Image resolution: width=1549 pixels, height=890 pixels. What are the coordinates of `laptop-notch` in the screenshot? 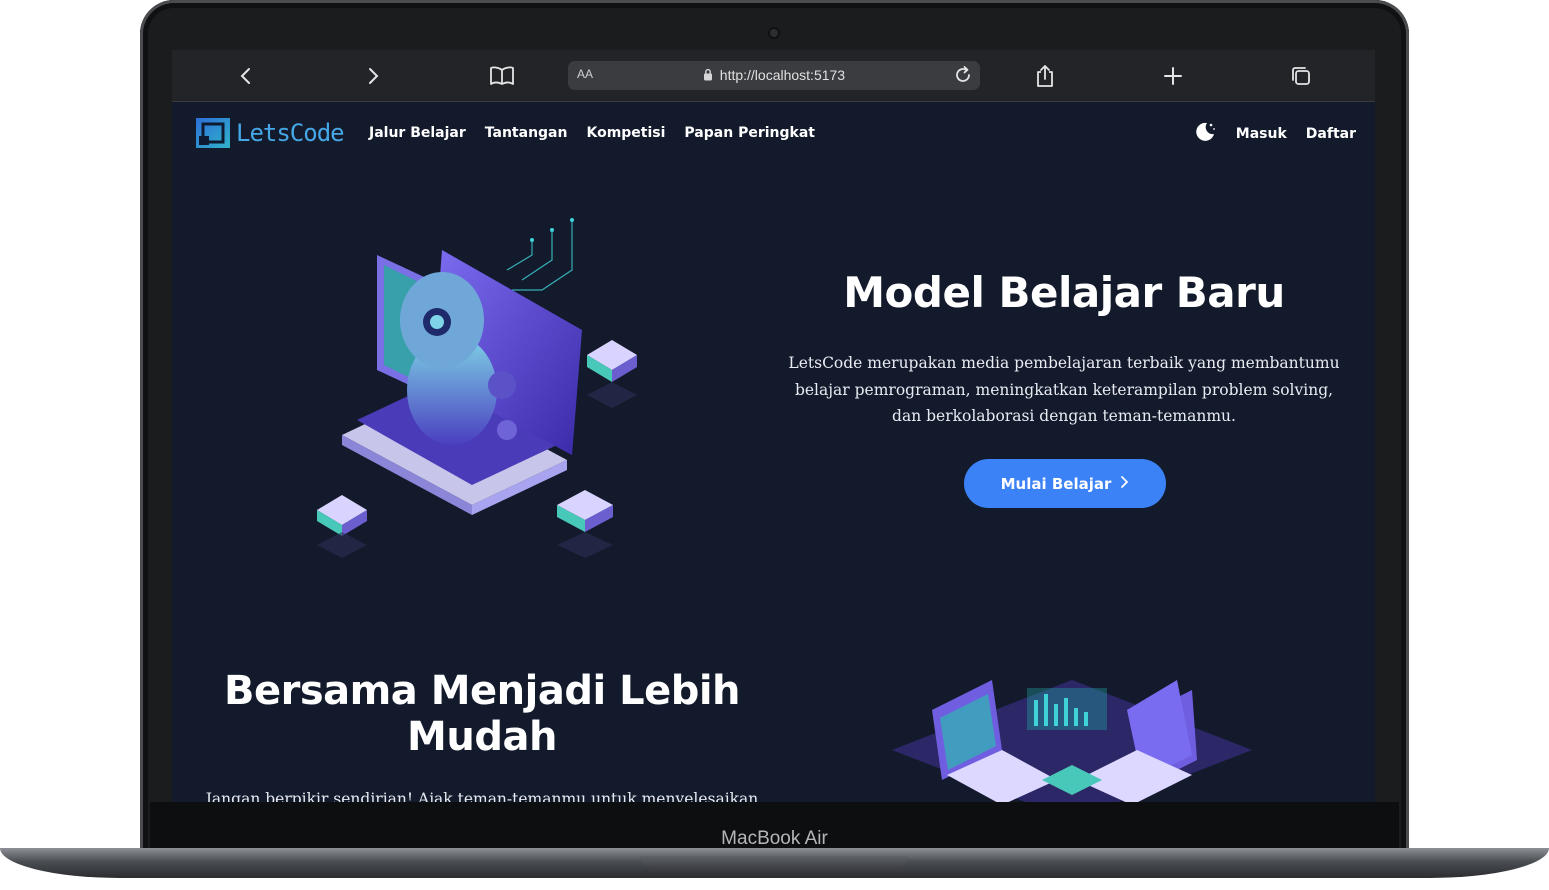 It's located at (774, 862).